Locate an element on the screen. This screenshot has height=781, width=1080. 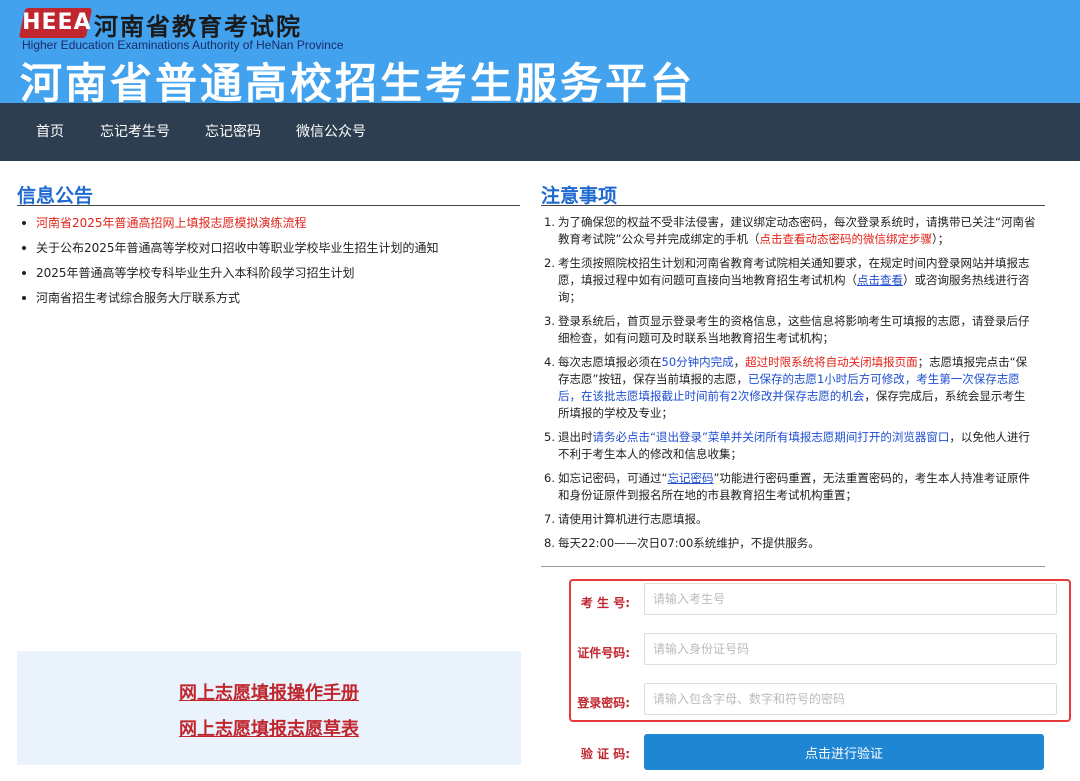
main-nav: 首页 忘记考生号 忘记密码 微信公众号 is located at coordinates (540, 132).